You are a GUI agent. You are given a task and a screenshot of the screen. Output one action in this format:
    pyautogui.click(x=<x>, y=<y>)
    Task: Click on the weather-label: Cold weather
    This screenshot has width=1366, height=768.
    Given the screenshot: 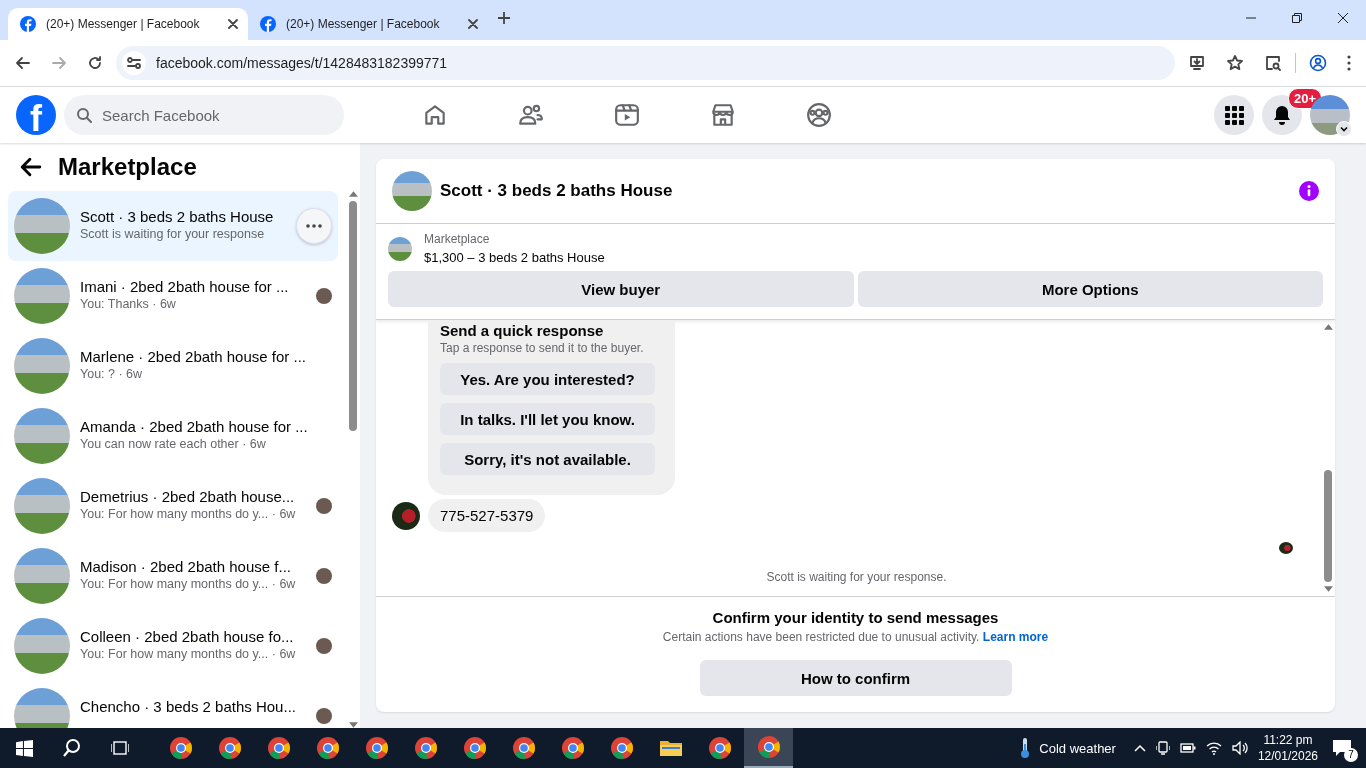 What is the action you would take?
    pyautogui.click(x=1077, y=748)
    